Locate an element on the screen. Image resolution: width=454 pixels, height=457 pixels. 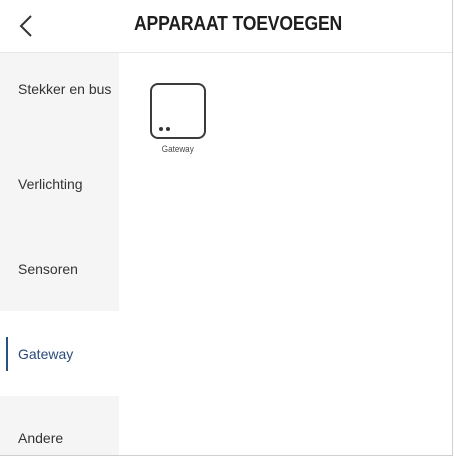
device-tile-gateway: Gateway is located at coordinates (178, 118).